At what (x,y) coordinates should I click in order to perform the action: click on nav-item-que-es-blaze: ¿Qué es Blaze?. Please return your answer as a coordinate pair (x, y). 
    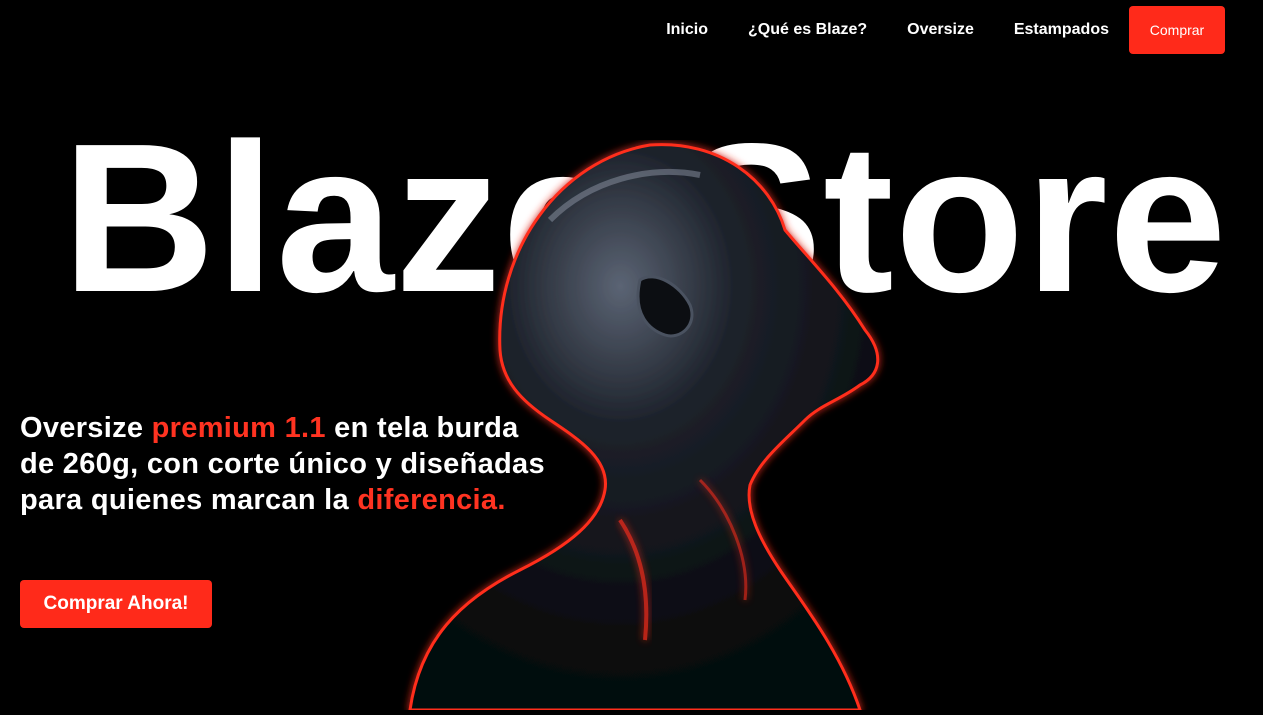
    Looking at the image, I should click on (807, 30).